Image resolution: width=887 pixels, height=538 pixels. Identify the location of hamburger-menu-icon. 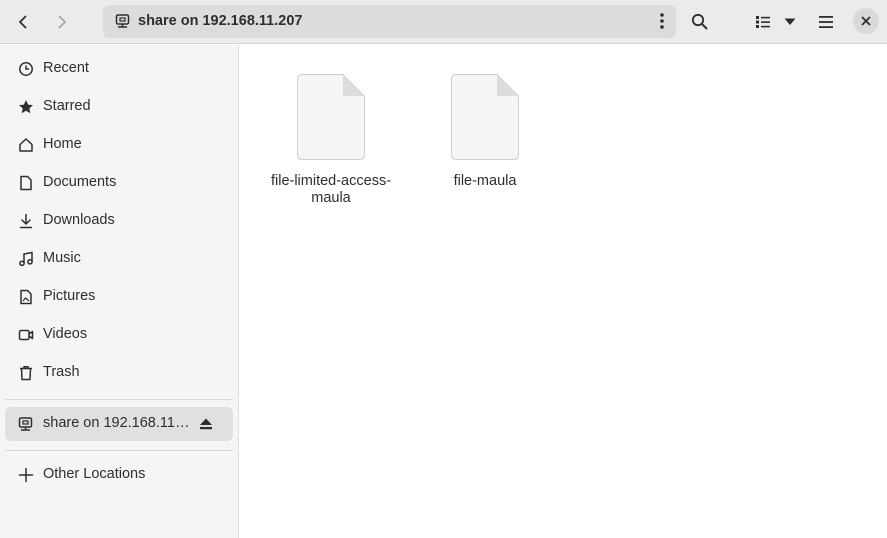
(825, 21).